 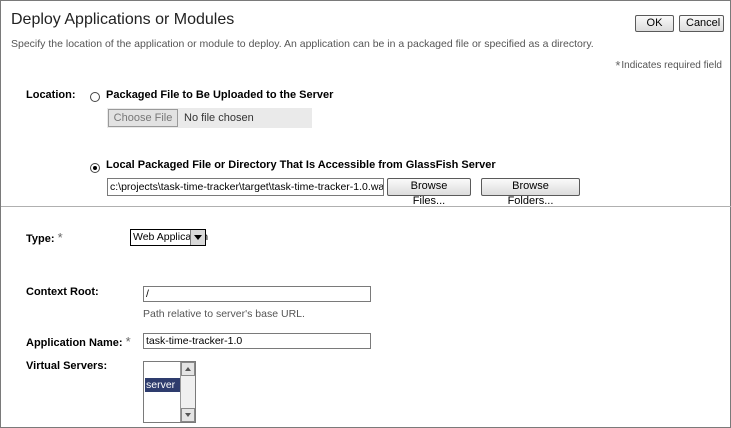 What do you see at coordinates (95, 168) in the screenshot?
I see `radio-local-file` at bounding box center [95, 168].